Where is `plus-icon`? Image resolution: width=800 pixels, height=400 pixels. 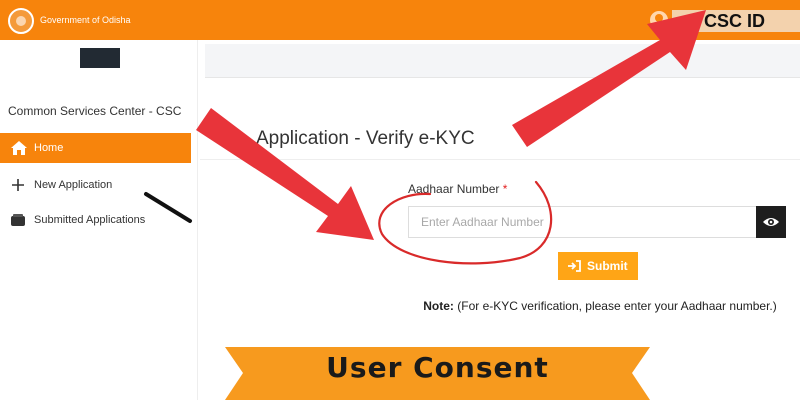 plus-icon is located at coordinates (18, 185).